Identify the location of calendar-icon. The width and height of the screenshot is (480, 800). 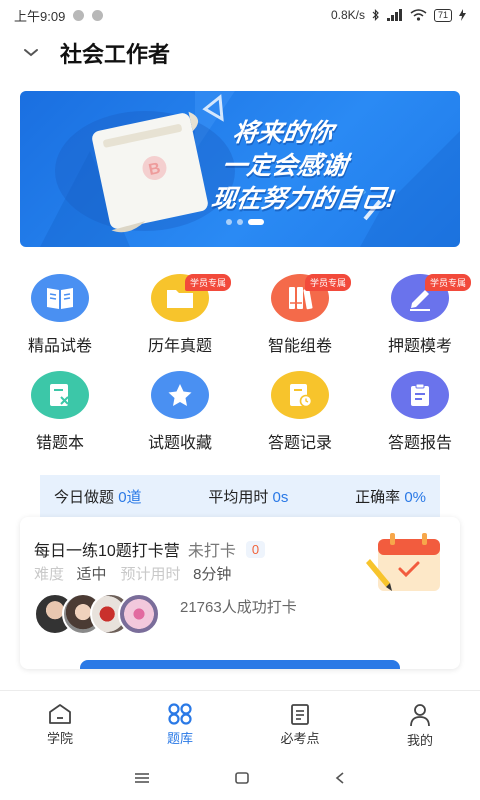
(403, 562).